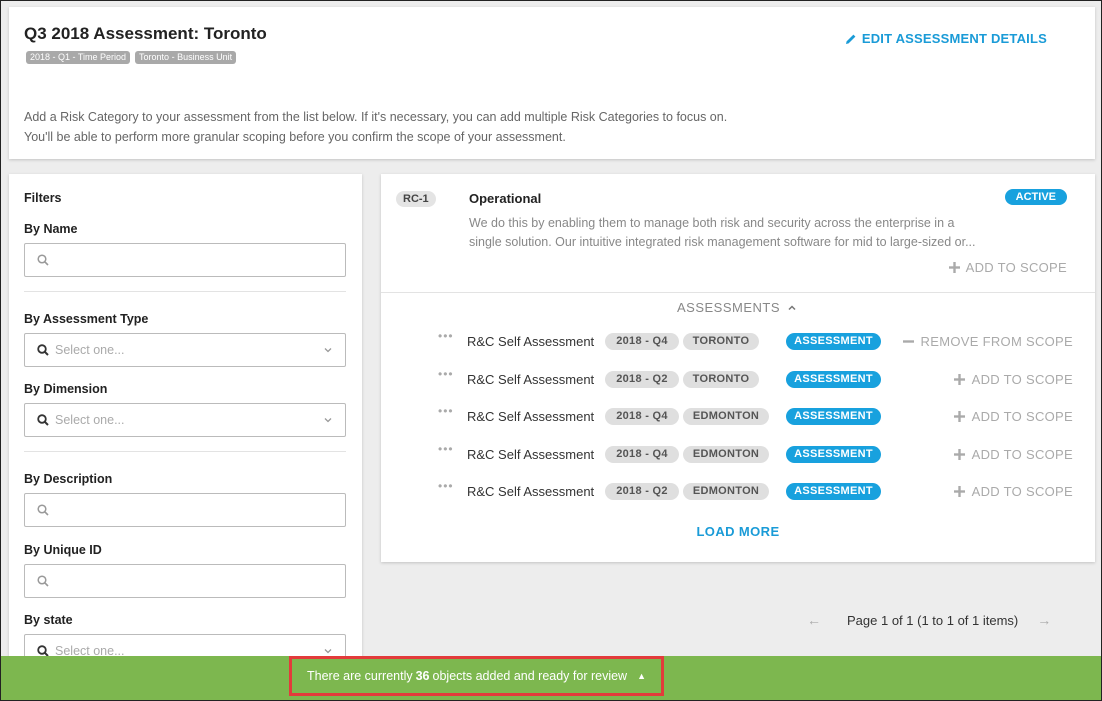 The width and height of the screenshot is (1102, 701). Describe the element at coordinates (48, 620) in the screenshot. I see `by-state-label: By state` at that location.